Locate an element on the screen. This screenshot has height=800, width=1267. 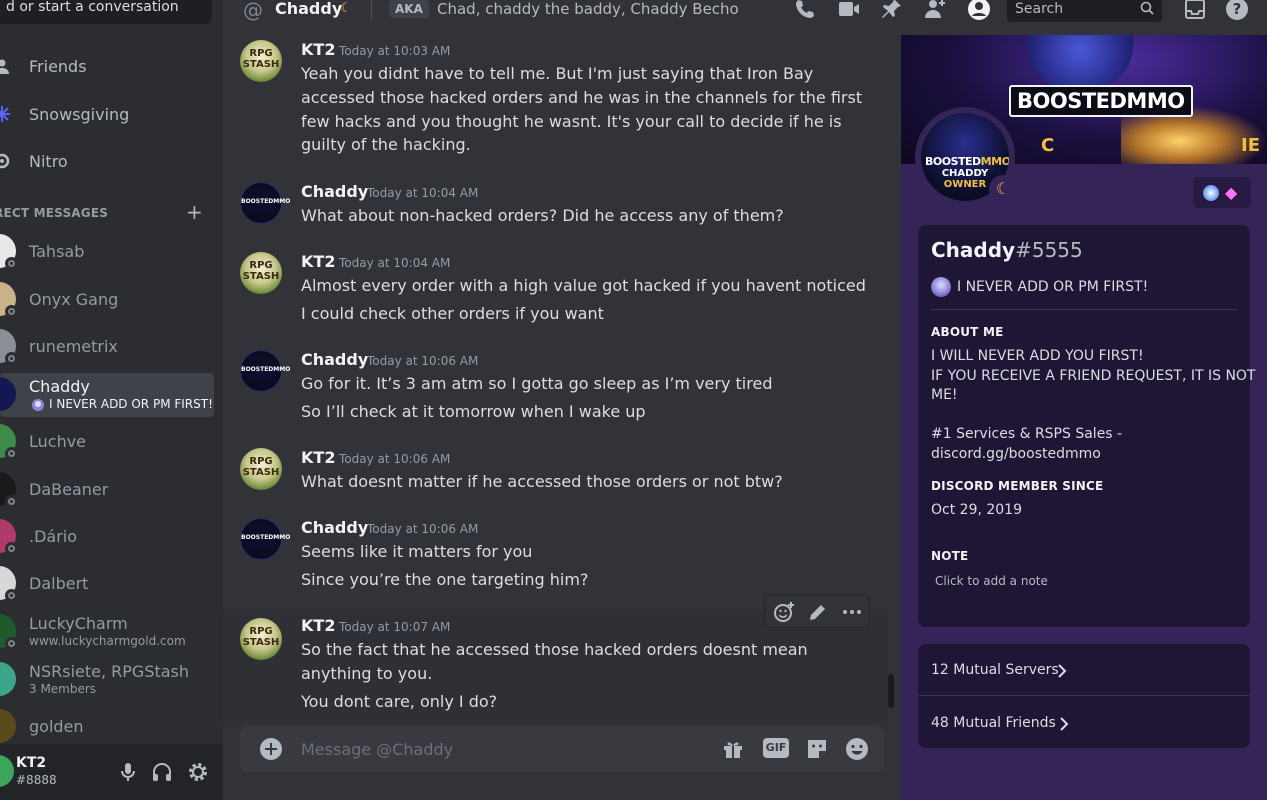
nitro-badge-icon is located at coordinates (1211, 193).